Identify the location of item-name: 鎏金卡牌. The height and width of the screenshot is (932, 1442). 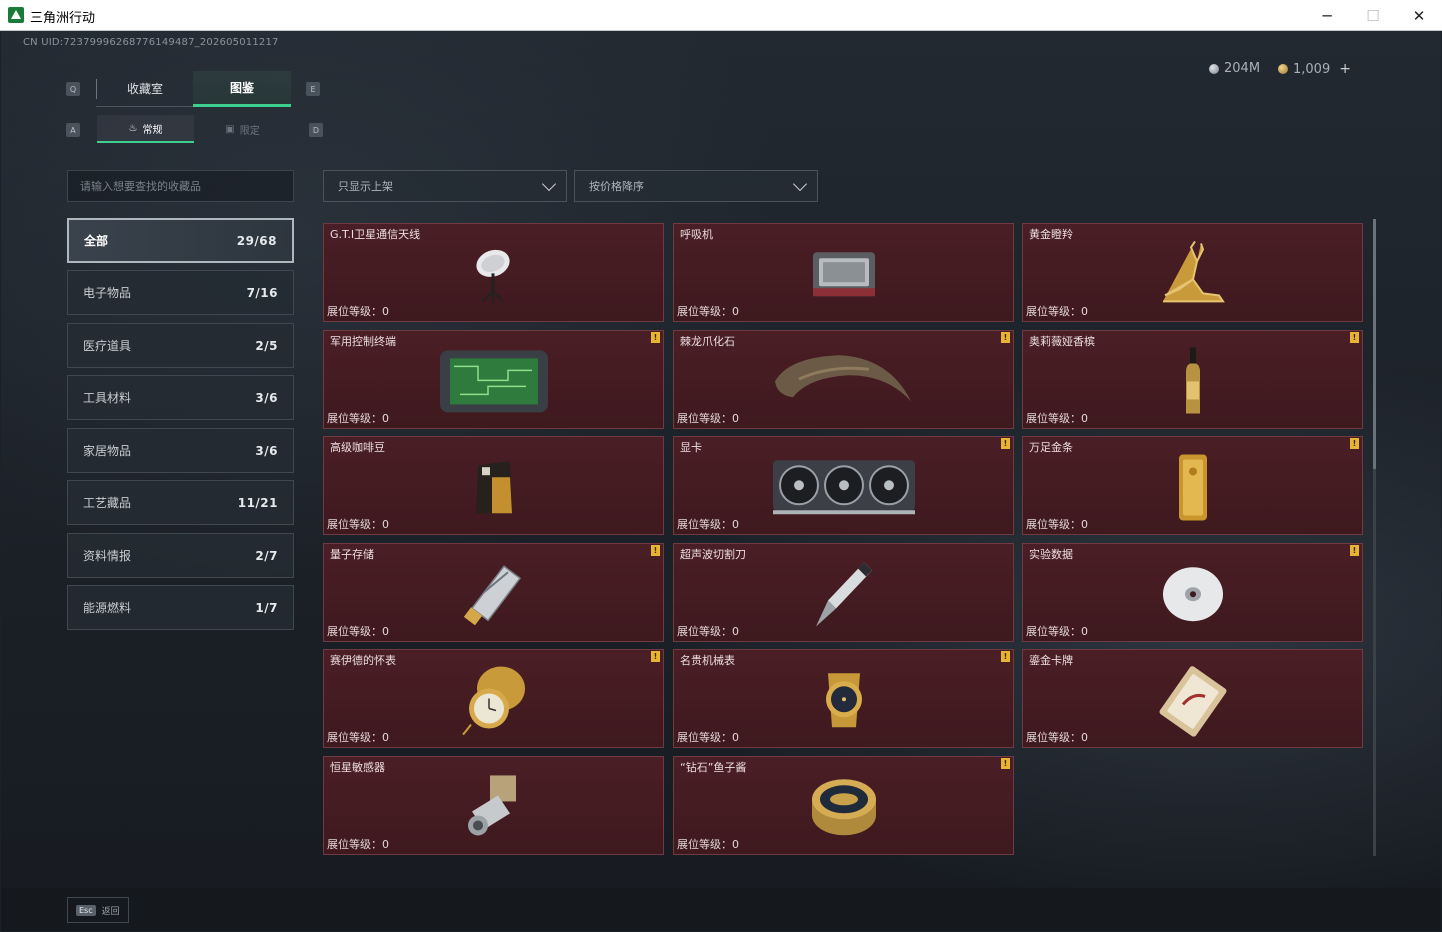
(1051, 660).